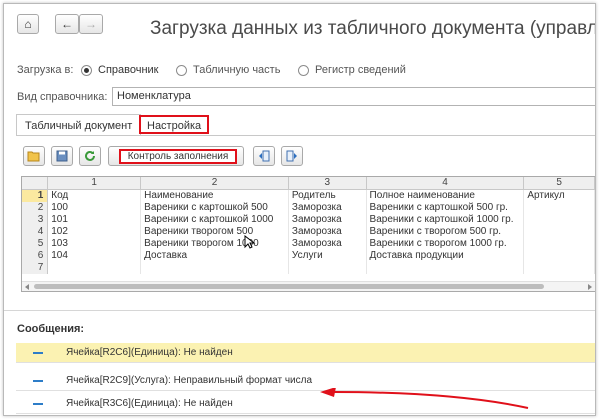 The height and width of the screenshot is (419, 599). I want to click on open-file-button, so click(34, 156).